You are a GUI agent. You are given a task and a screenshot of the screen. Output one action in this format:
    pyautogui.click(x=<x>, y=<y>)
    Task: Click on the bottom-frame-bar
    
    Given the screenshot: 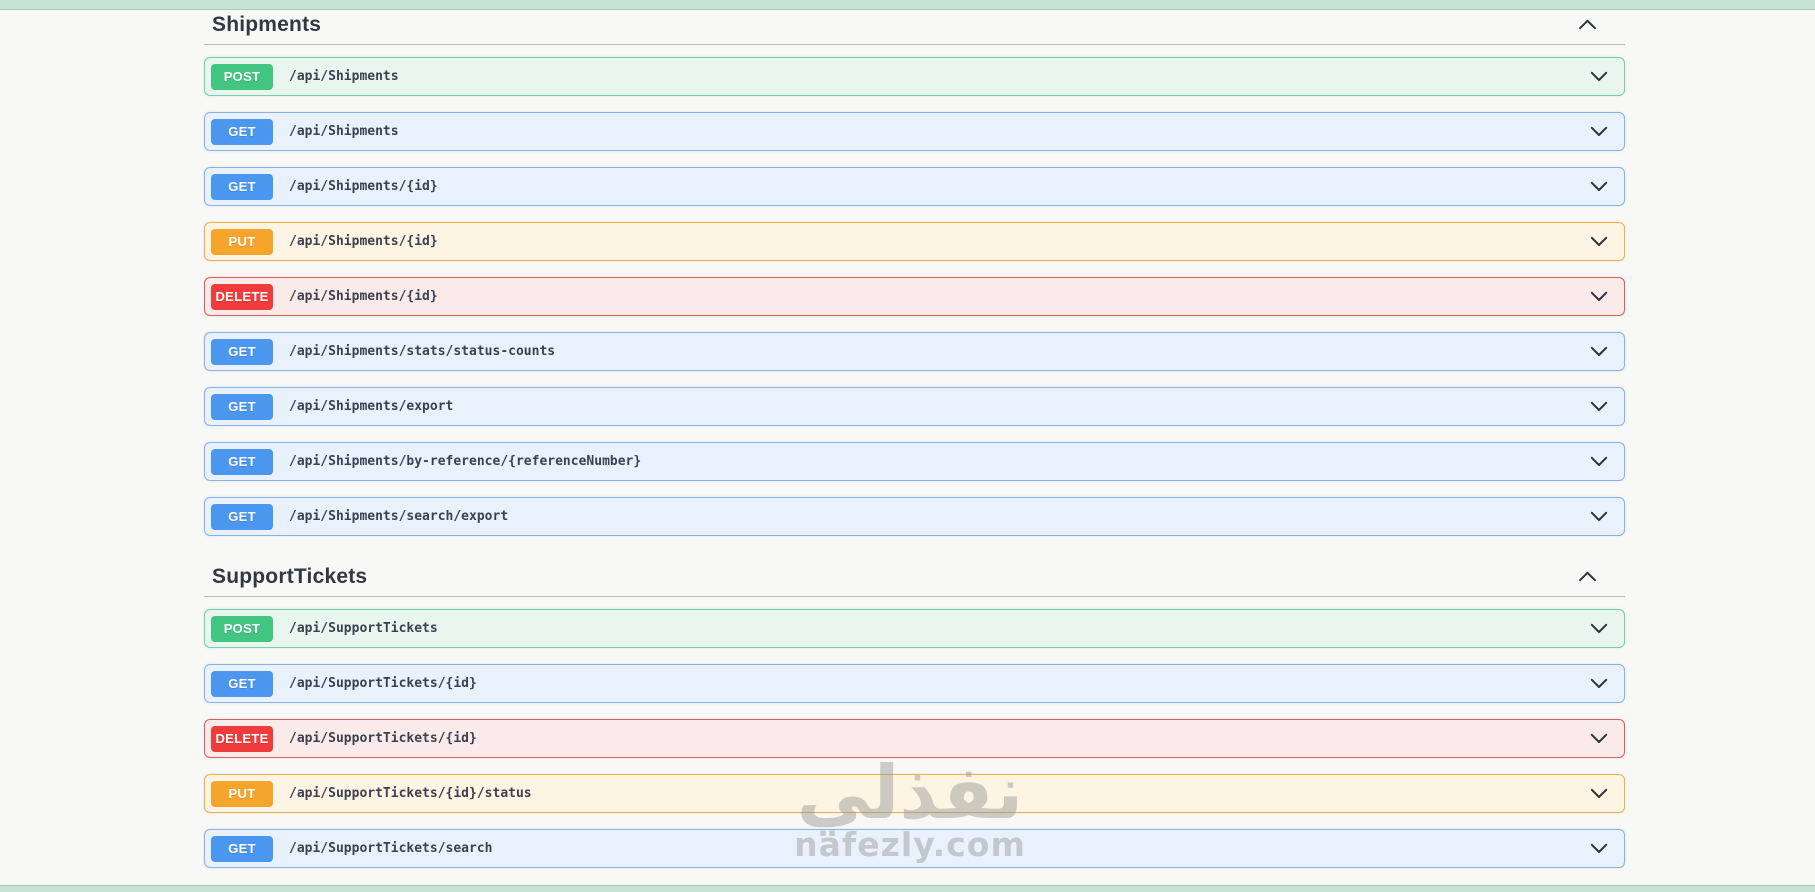 What is the action you would take?
    pyautogui.click(x=907, y=888)
    